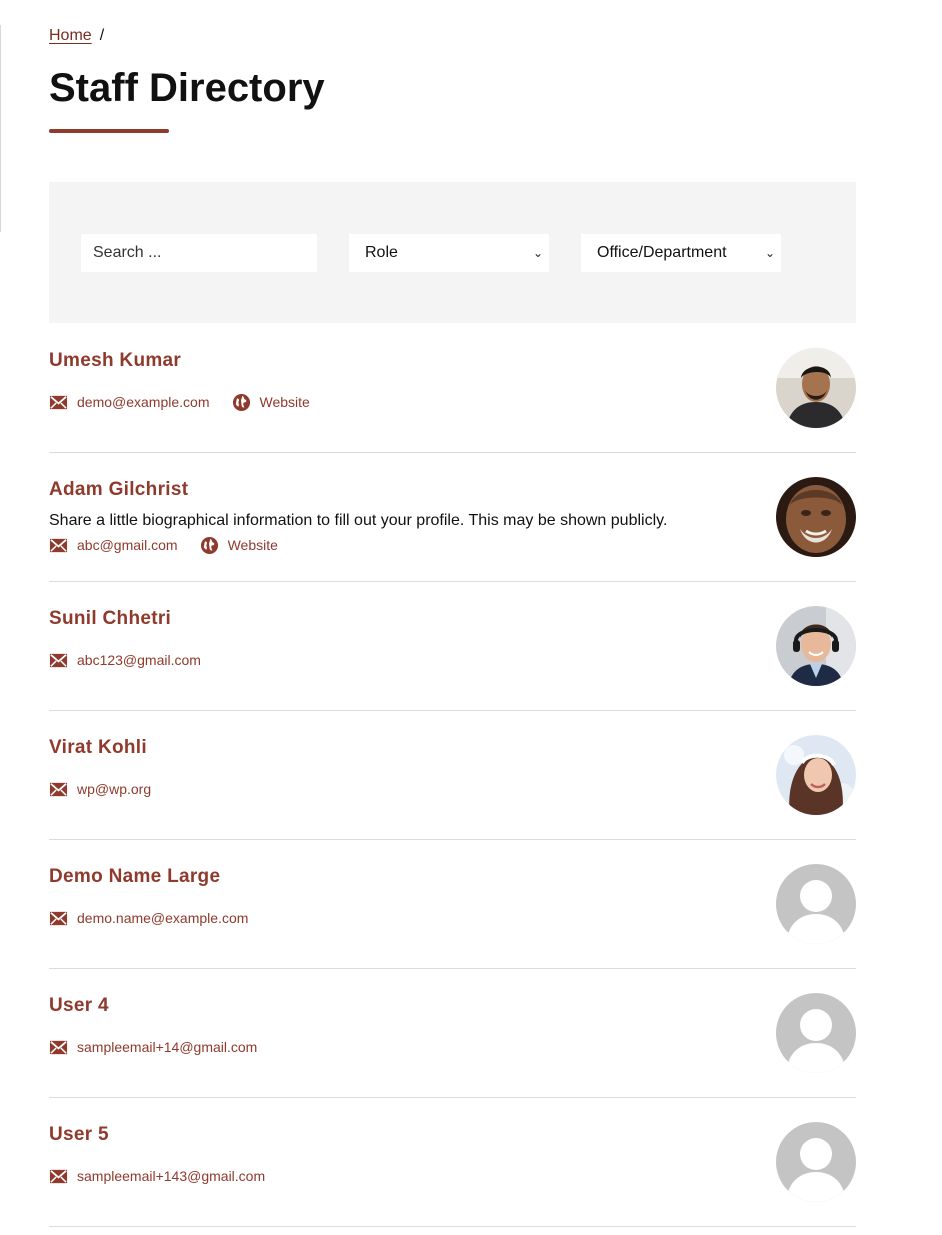 The height and width of the screenshot is (1235, 942). I want to click on email-link: abc123@gmail.com, so click(125, 660).